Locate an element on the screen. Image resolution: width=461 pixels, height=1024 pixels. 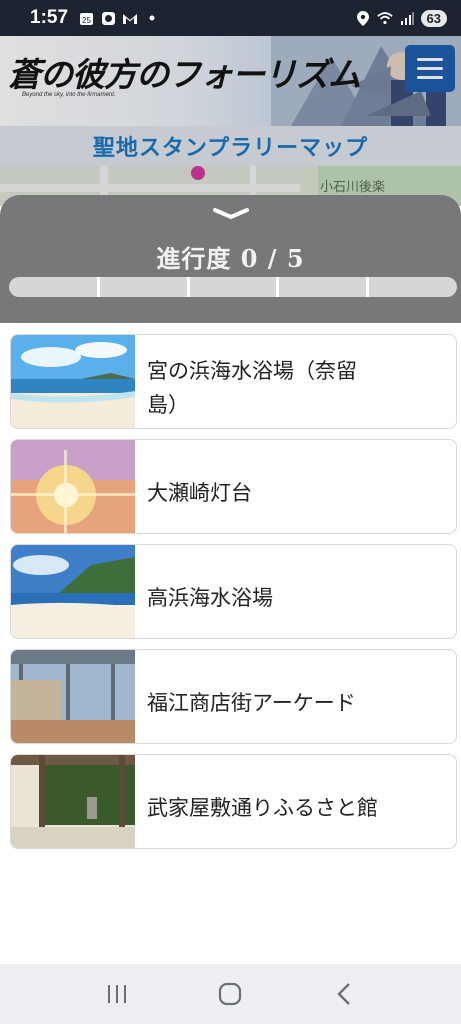
list-item: 大瀬崎灯台 is located at coordinates (233, 486).